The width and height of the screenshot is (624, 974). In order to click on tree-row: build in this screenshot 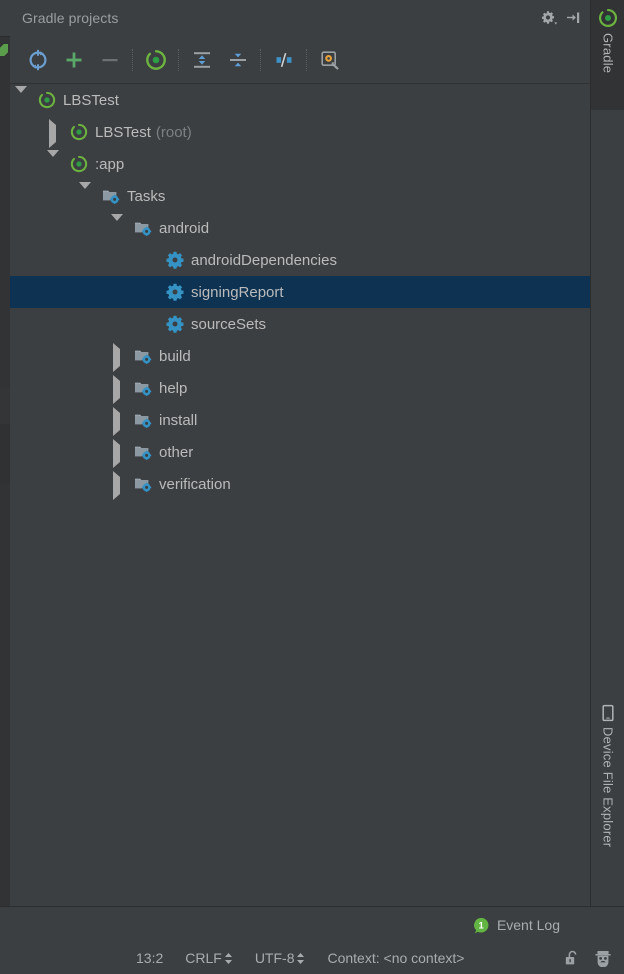, I will do `click(300, 356)`.